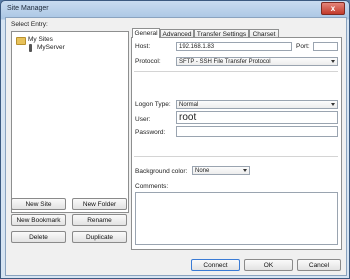 The width and height of the screenshot is (350, 279). Describe the element at coordinates (152, 186) in the screenshot. I see `comments-label: Comments:` at that location.